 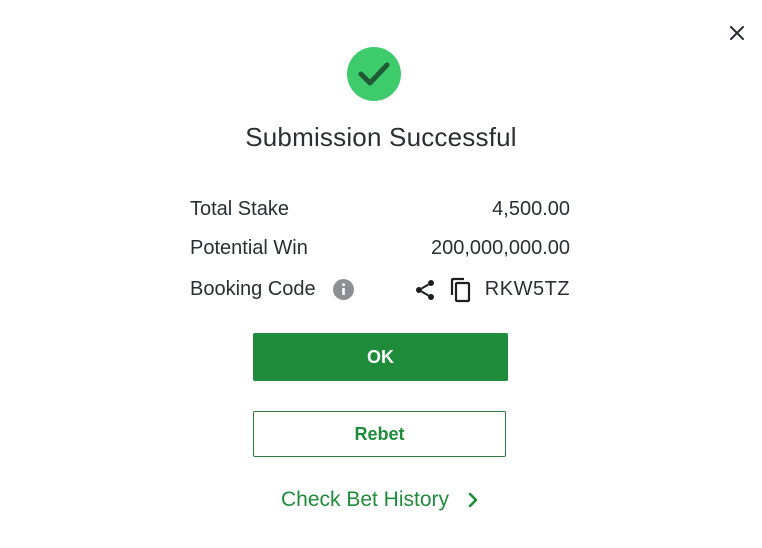 I want to click on booking-code-label-group: Booking Code, so click(x=272, y=289).